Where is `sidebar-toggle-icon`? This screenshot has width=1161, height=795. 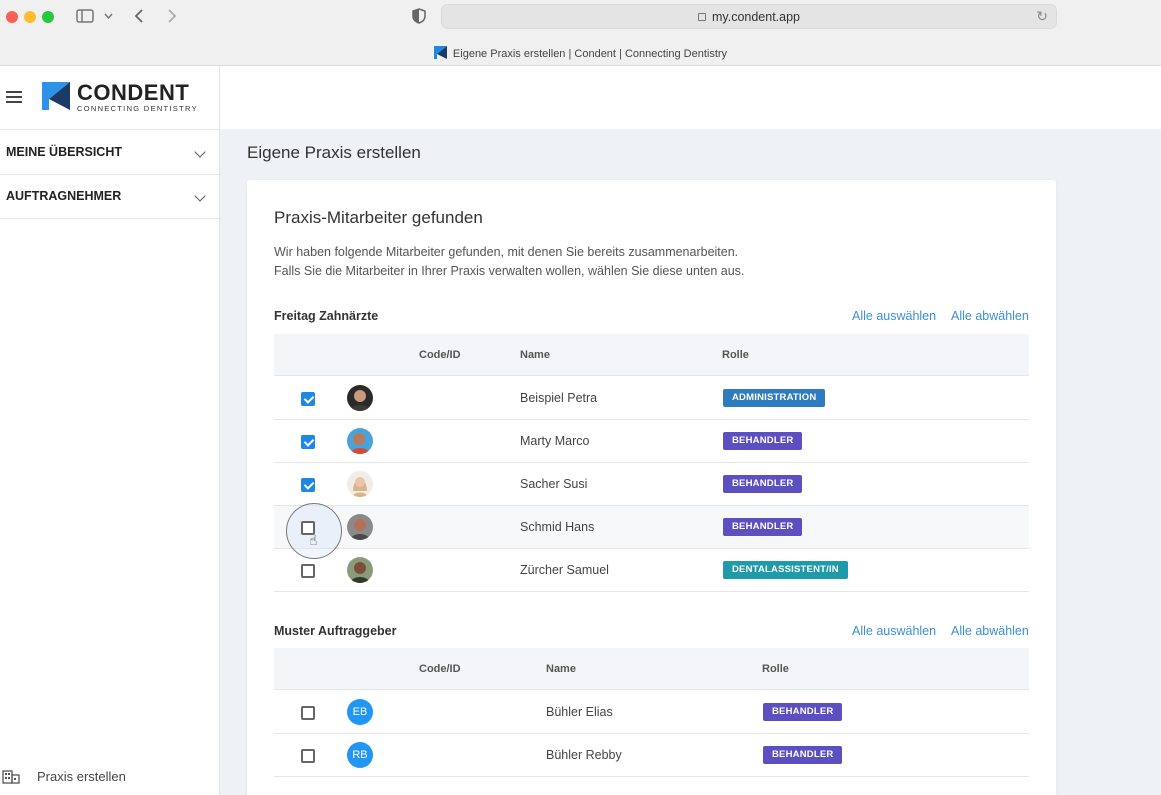
sidebar-toggle-icon is located at coordinates (85, 16).